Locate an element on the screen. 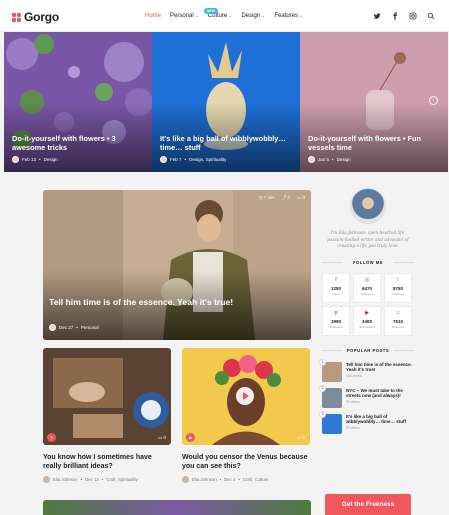 The width and height of the screenshot is (449, 515). instagram-follow: ◎ 6470 Followers is located at coordinates (367, 287).